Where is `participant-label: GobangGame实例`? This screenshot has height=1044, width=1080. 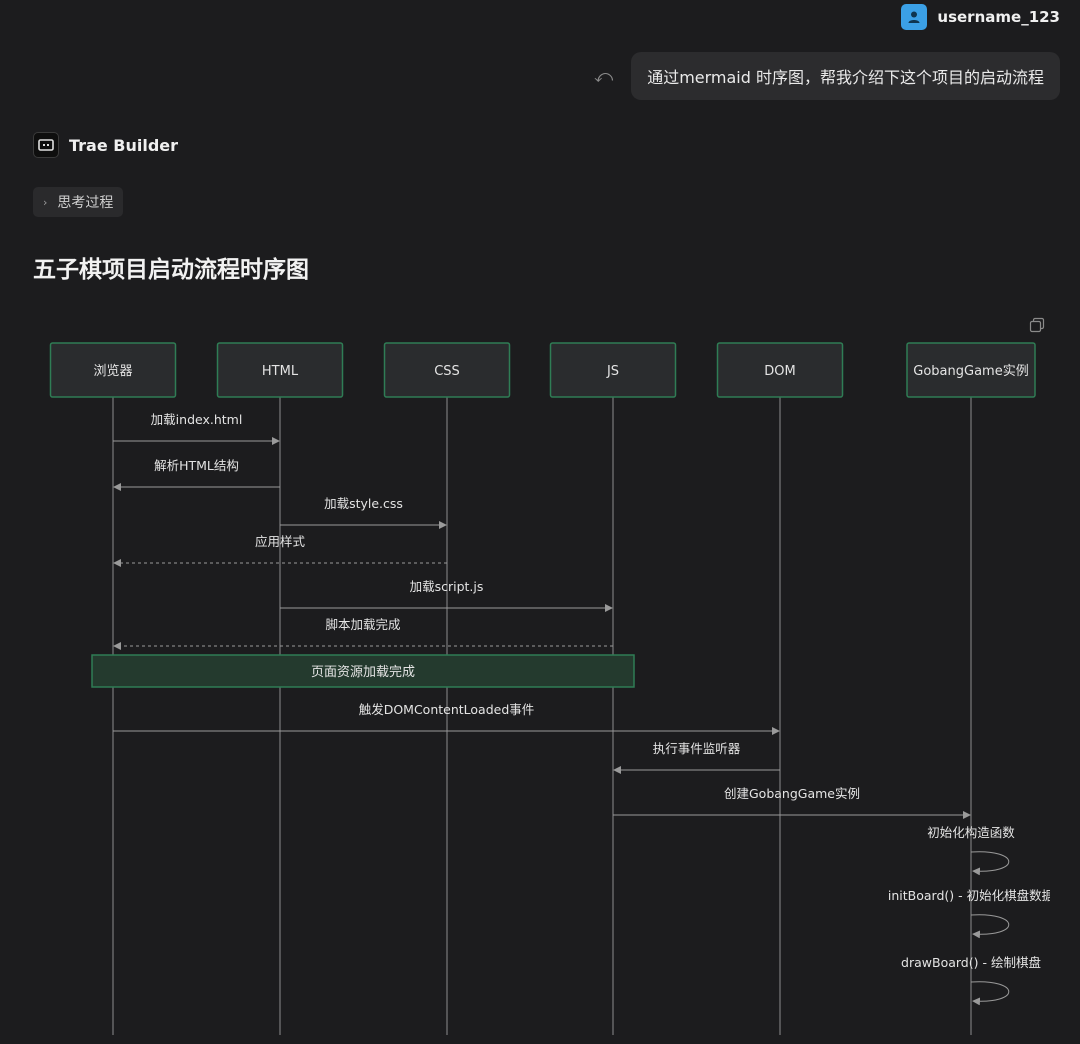 participant-label: GobangGame实例 is located at coordinates (970, 371).